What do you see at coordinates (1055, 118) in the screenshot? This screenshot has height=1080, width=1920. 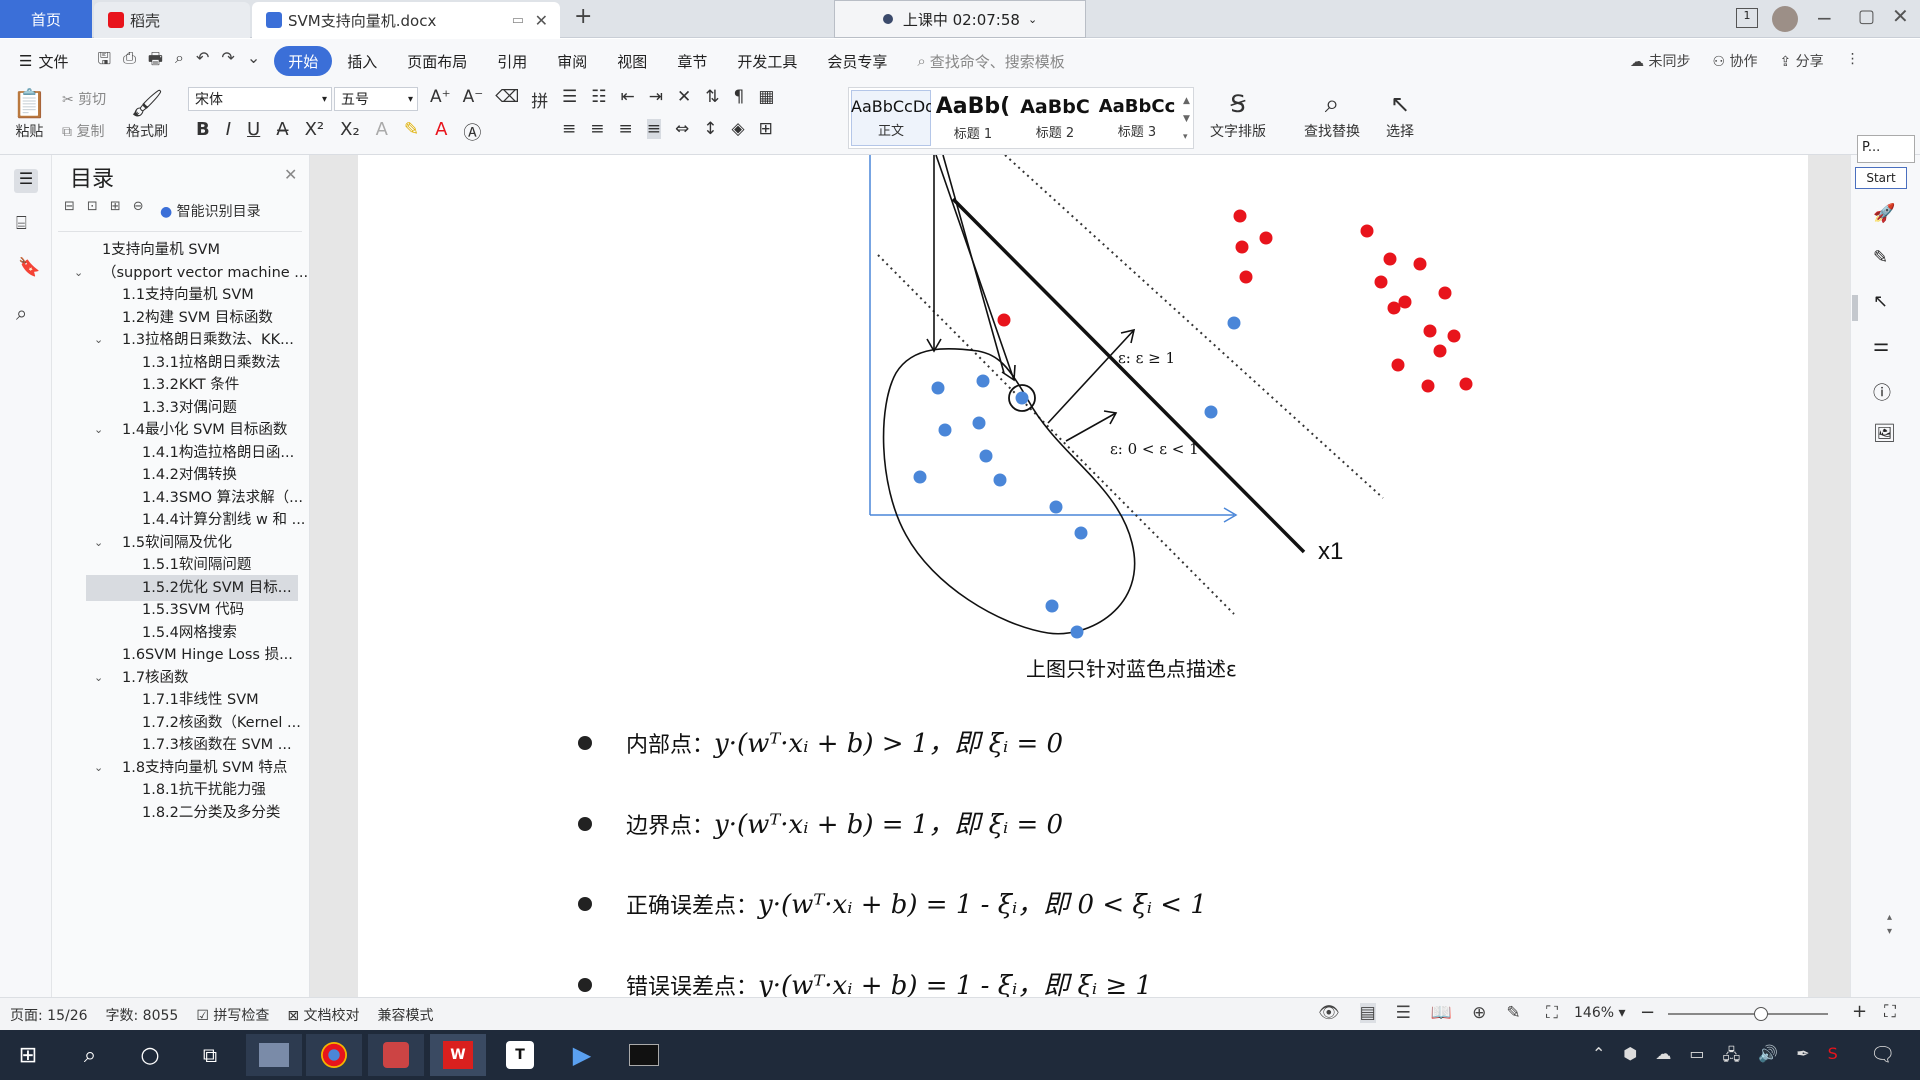 I see `style-heading-2: AaBbC 标题 2` at bounding box center [1055, 118].